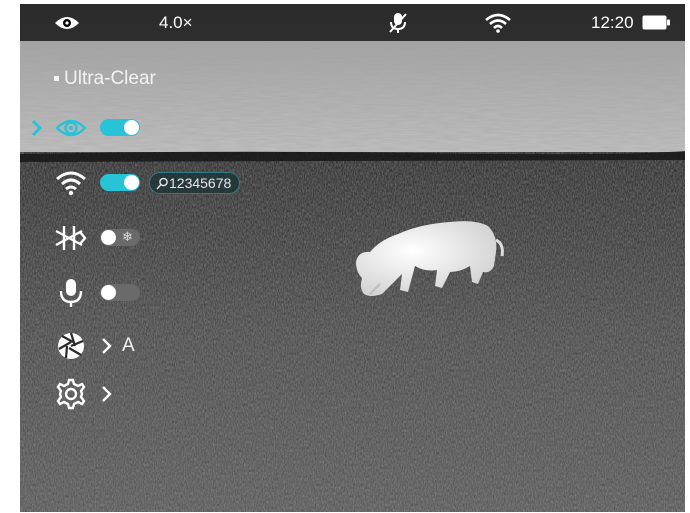 This screenshot has width=690, height=513. I want to click on wifi-toggle, so click(120, 182).